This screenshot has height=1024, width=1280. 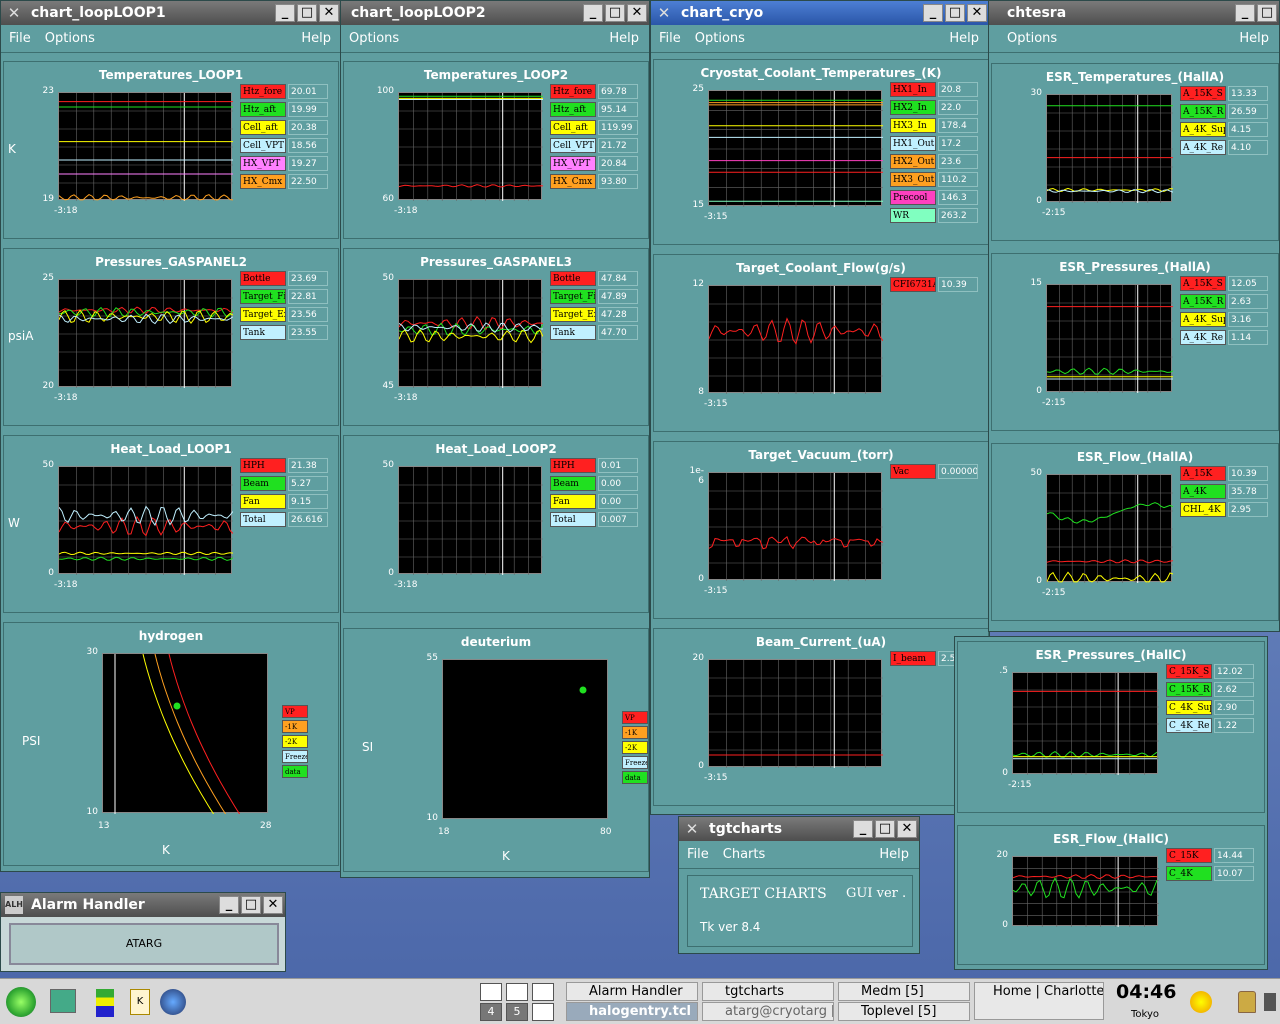 What do you see at coordinates (517, 1012) in the screenshot?
I see `pager-desktop-5: 5` at bounding box center [517, 1012].